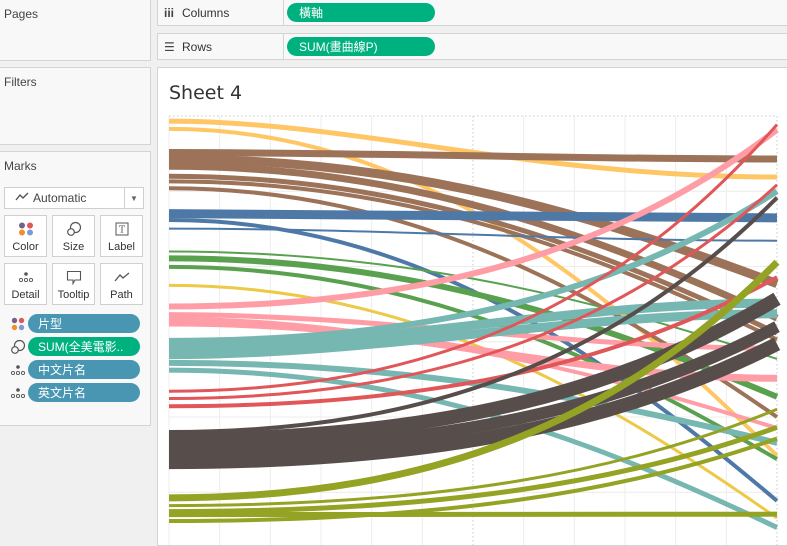 The height and width of the screenshot is (546, 787). Describe the element at coordinates (20, 166) in the screenshot. I see `marks-title: Marks` at that location.